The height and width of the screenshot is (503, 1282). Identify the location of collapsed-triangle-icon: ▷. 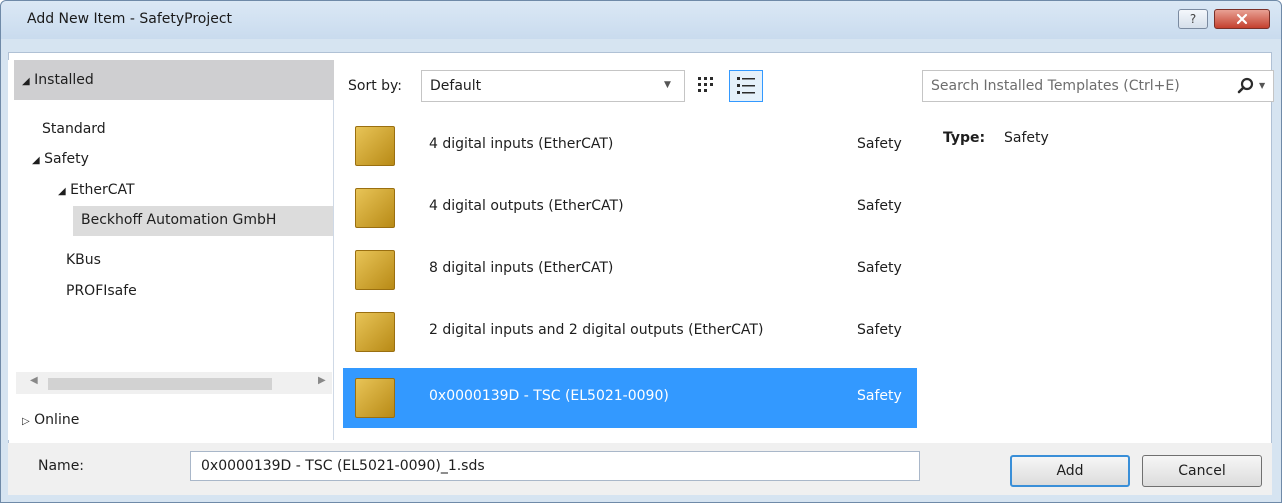
(26, 421).